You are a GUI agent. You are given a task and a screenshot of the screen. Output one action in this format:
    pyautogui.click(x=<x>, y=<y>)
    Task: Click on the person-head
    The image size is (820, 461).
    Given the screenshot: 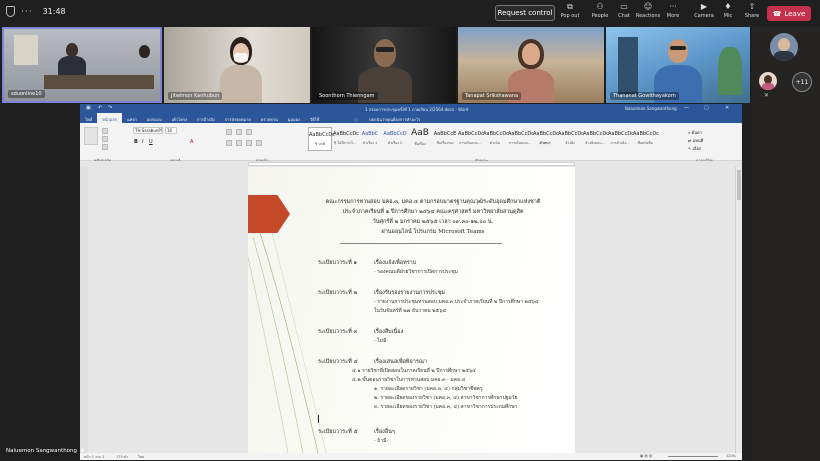 What is the action you would take?
    pyautogui.click(x=72, y=50)
    